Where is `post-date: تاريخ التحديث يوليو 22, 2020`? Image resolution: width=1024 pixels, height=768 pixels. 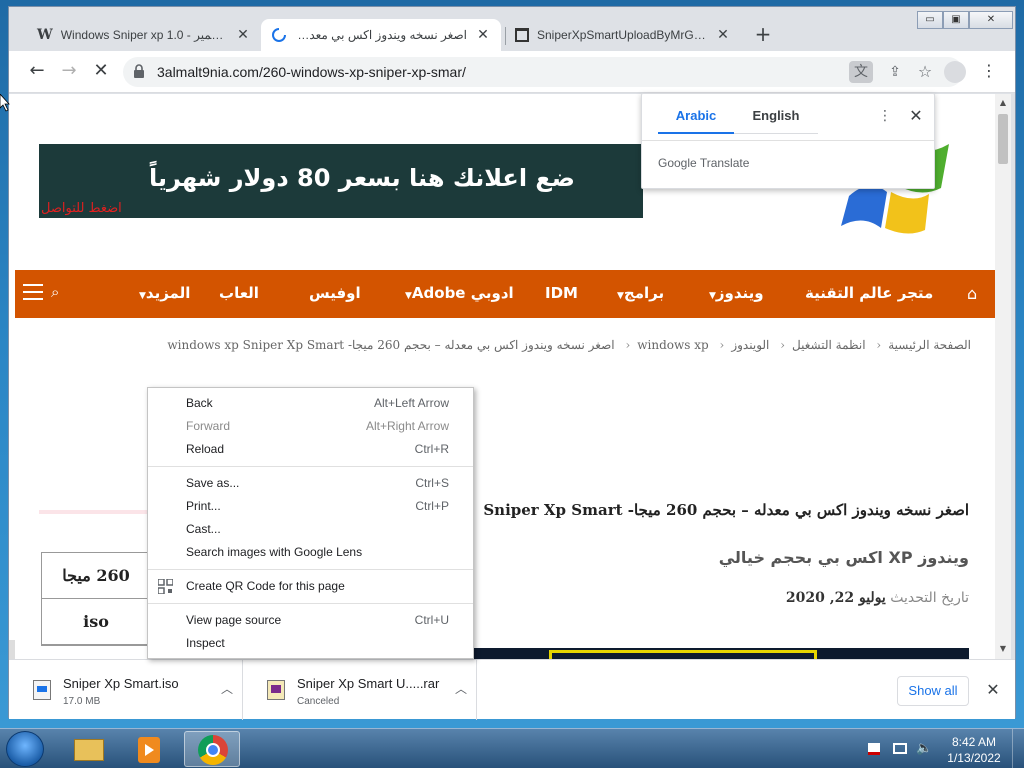
post-date: تاريخ التحديث يوليو 22, 2020 is located at coordinates (877, 598).